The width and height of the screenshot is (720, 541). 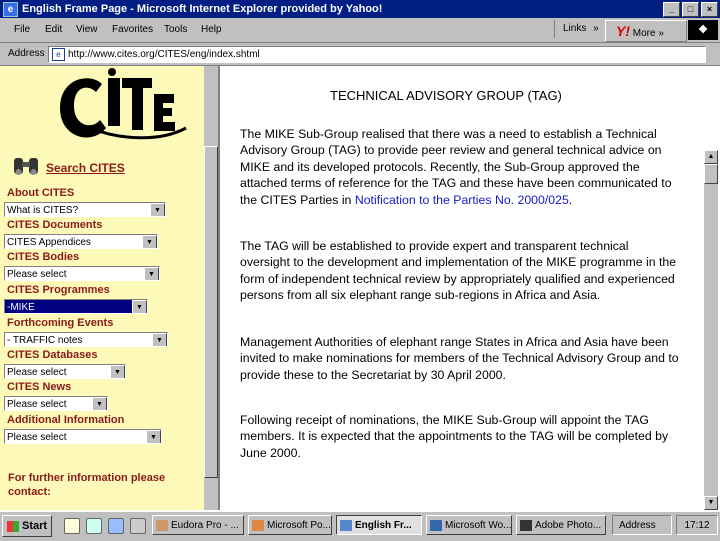 What do you see at coordinates (21, 307) in the screenshot?
I see `select-value: -MIKE` at bounding box center [21, 307].